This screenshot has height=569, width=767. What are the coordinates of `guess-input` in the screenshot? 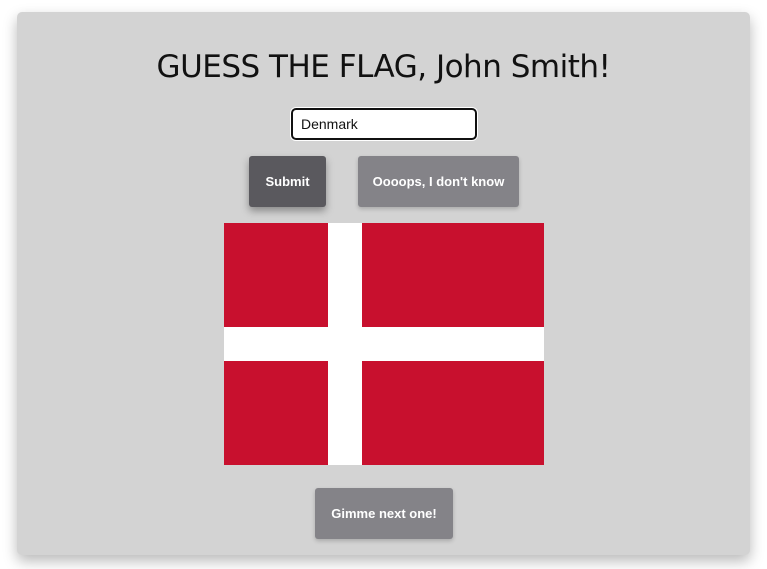 It's located at (384, 124).